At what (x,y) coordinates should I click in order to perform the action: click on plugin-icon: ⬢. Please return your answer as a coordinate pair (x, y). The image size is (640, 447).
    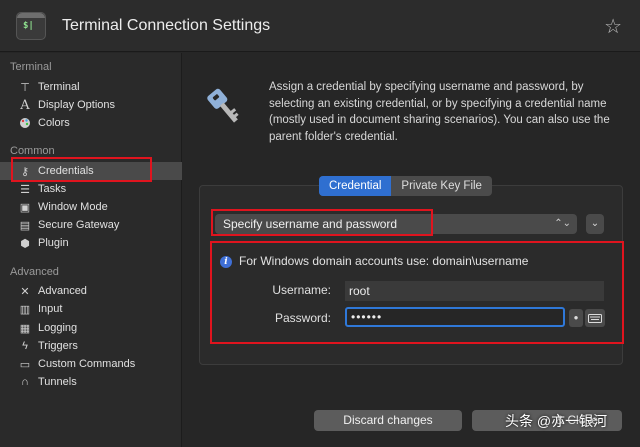
    Looking at the image, I should click on (25, 243).